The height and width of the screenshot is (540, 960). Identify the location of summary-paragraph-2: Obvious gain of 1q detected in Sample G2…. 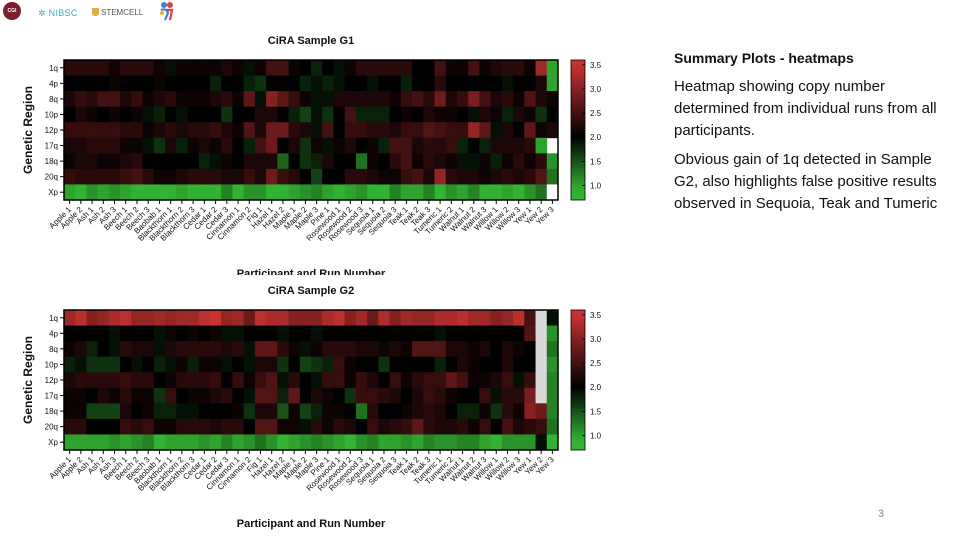
(806, 181).